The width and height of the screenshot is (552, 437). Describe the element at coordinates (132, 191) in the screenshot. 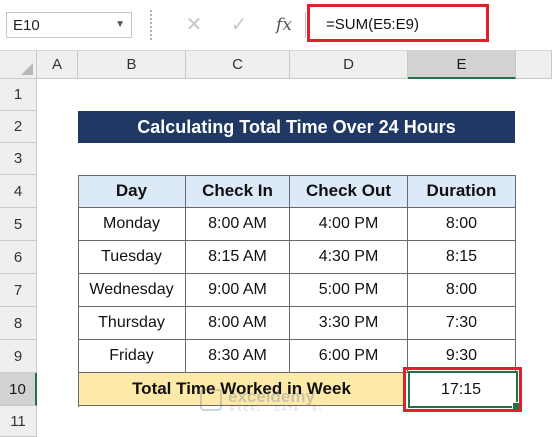

I see `header-day: Day` at that location.